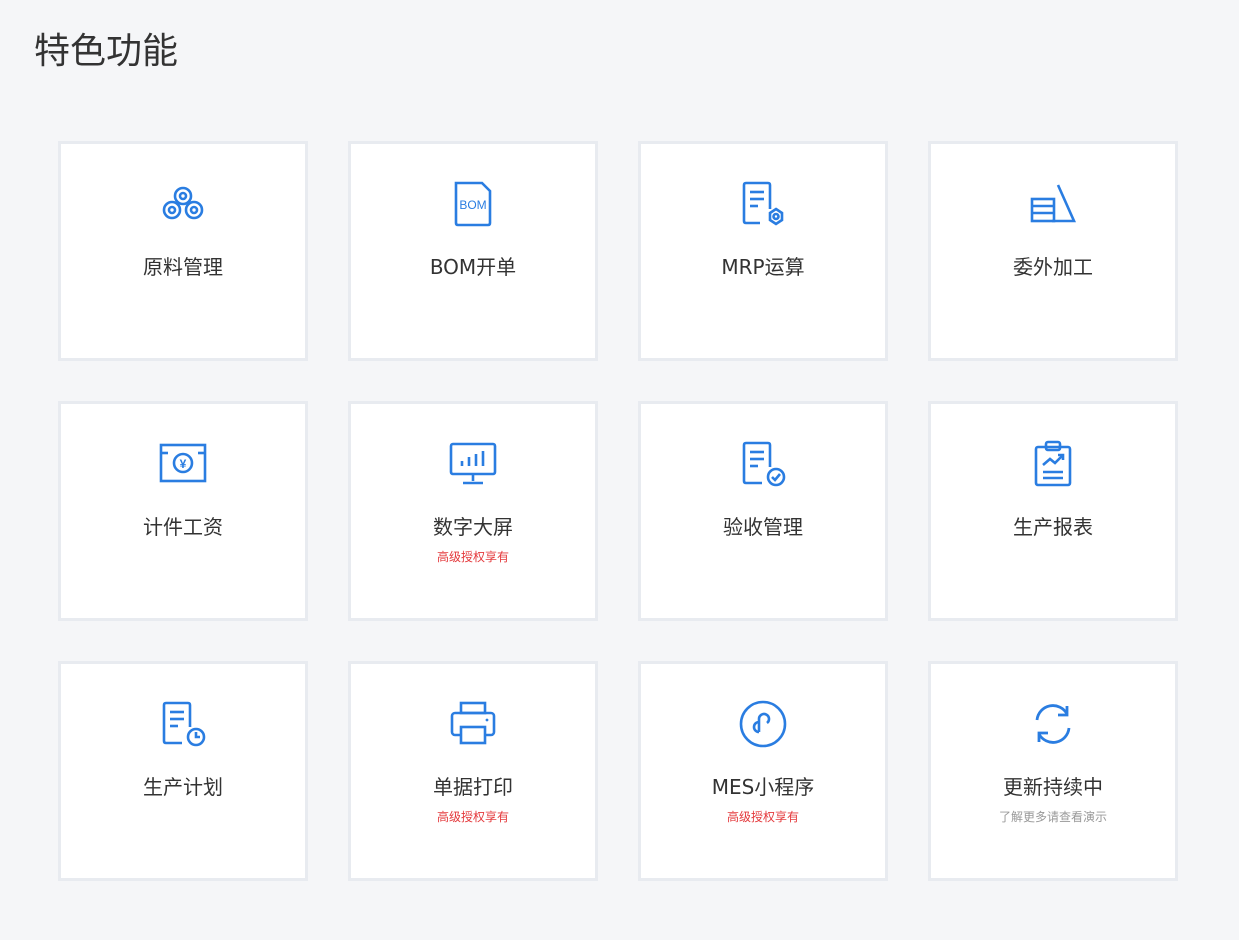 The height and width of the screenshot is (940, 1239). Describe the element at coordinates (763, 787) in the screenshot. I see `feature-label: MES小程序` at that location.